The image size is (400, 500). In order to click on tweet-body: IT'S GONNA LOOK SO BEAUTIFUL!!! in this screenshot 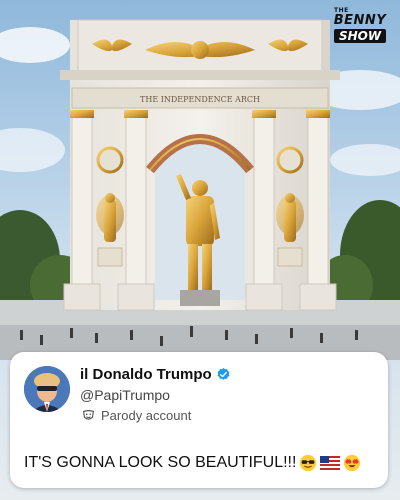, I will do `click(192, 463)`.